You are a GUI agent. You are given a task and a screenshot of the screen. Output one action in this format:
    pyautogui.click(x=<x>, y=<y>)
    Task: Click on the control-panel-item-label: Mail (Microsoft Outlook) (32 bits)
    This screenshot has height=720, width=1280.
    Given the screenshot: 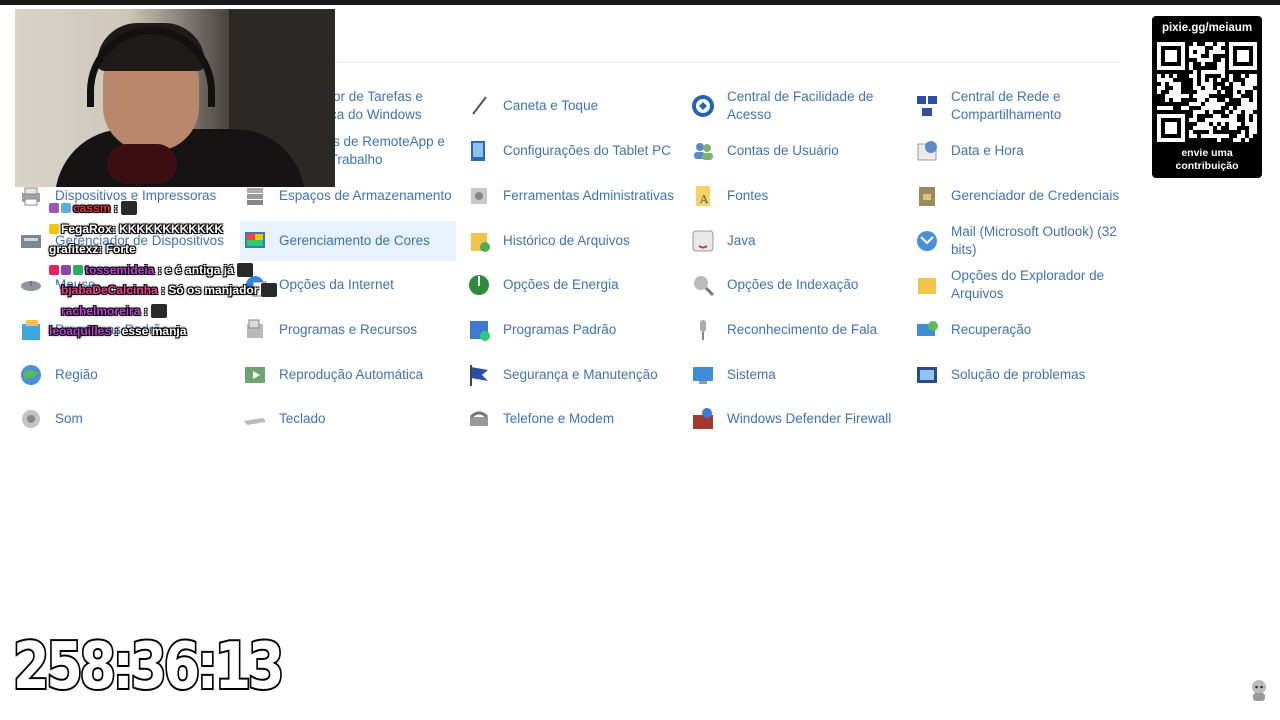 What is the action you would take?
    pyautogui.click(x=1034, y=240)
    